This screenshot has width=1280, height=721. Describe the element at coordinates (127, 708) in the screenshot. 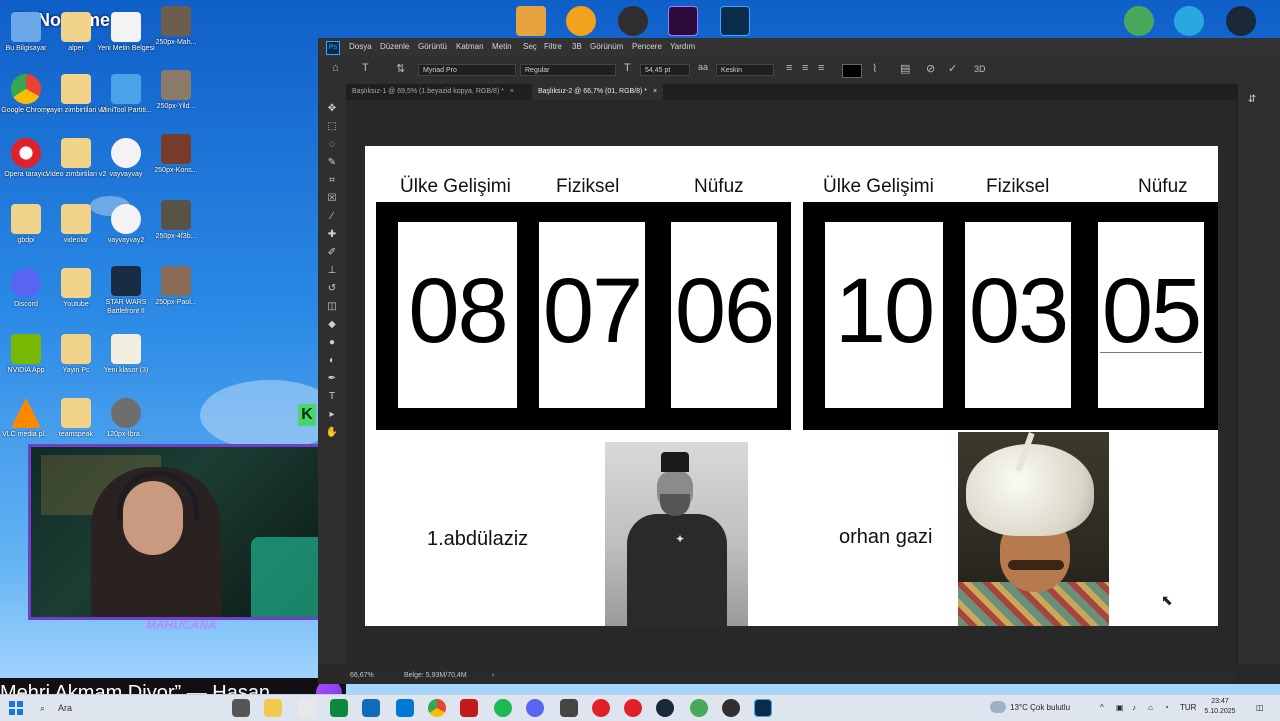

I see `taskbar-search: ⌕ Ara` at that location.